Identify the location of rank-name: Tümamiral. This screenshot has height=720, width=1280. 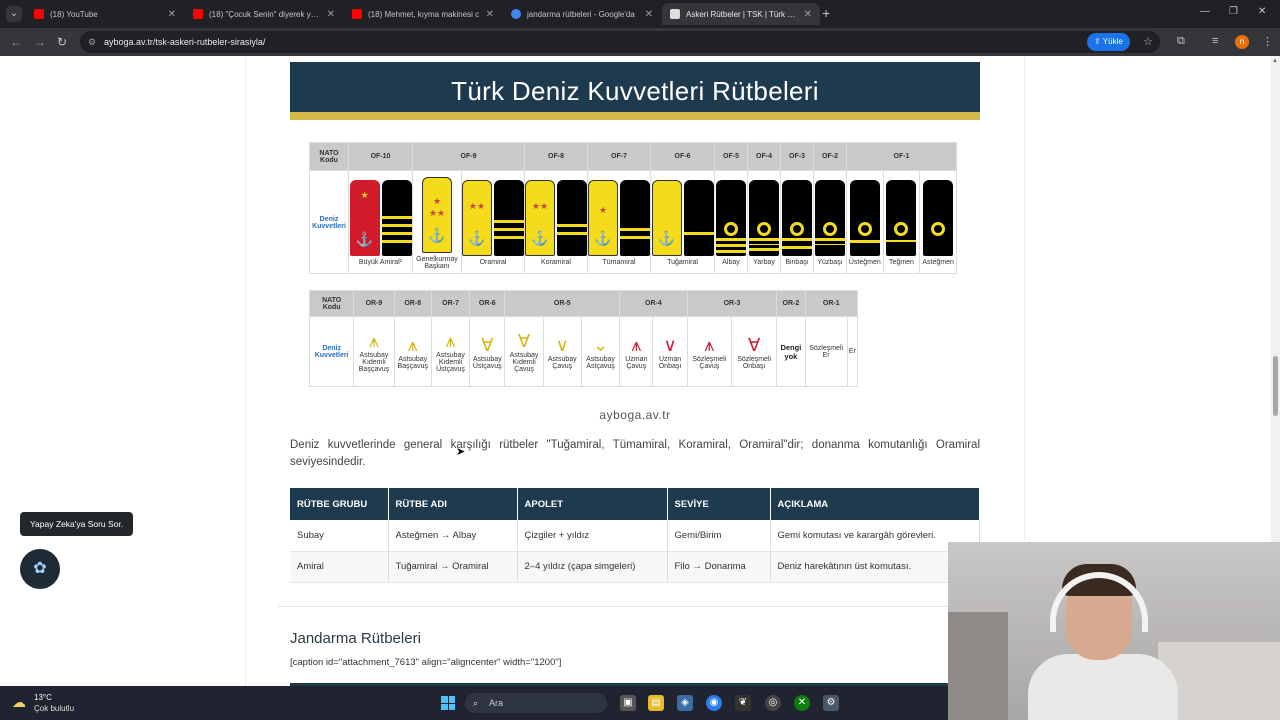
(619, 262).